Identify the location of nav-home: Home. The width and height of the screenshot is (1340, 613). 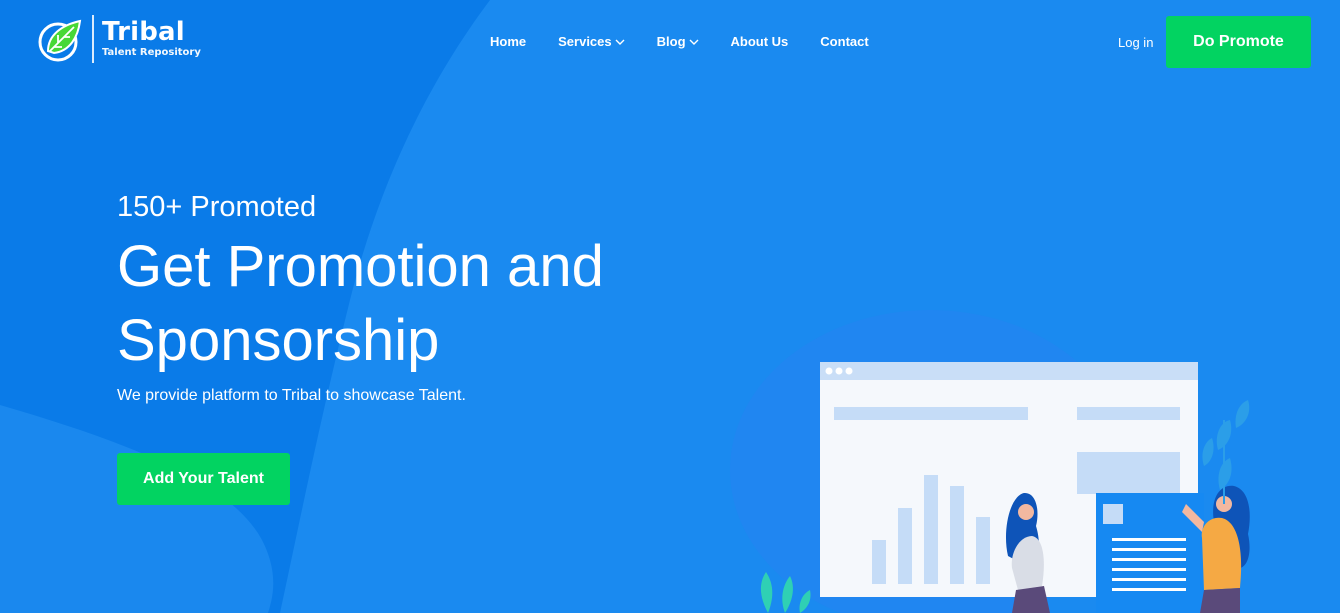
(508, 41).